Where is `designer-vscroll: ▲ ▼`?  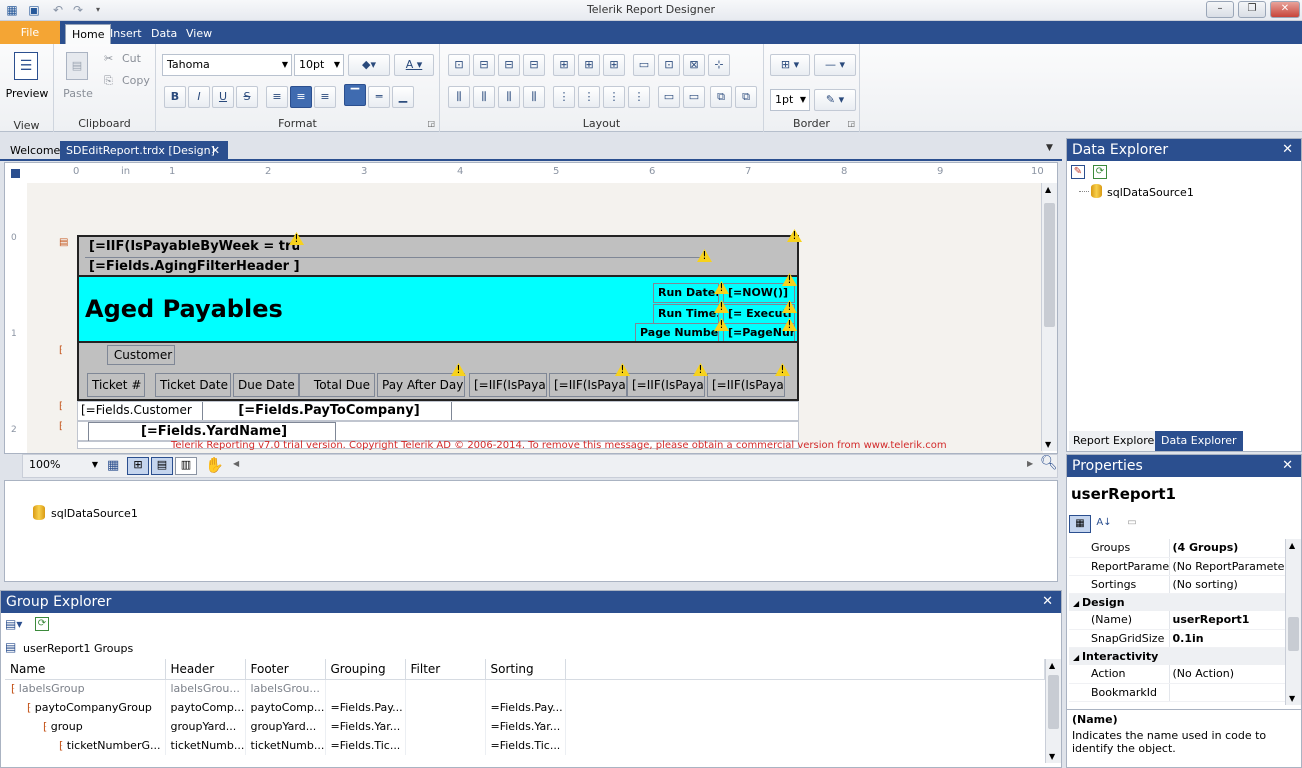
designer-vscroll: ▲ ▼ is located at coordinates (1049, 317).